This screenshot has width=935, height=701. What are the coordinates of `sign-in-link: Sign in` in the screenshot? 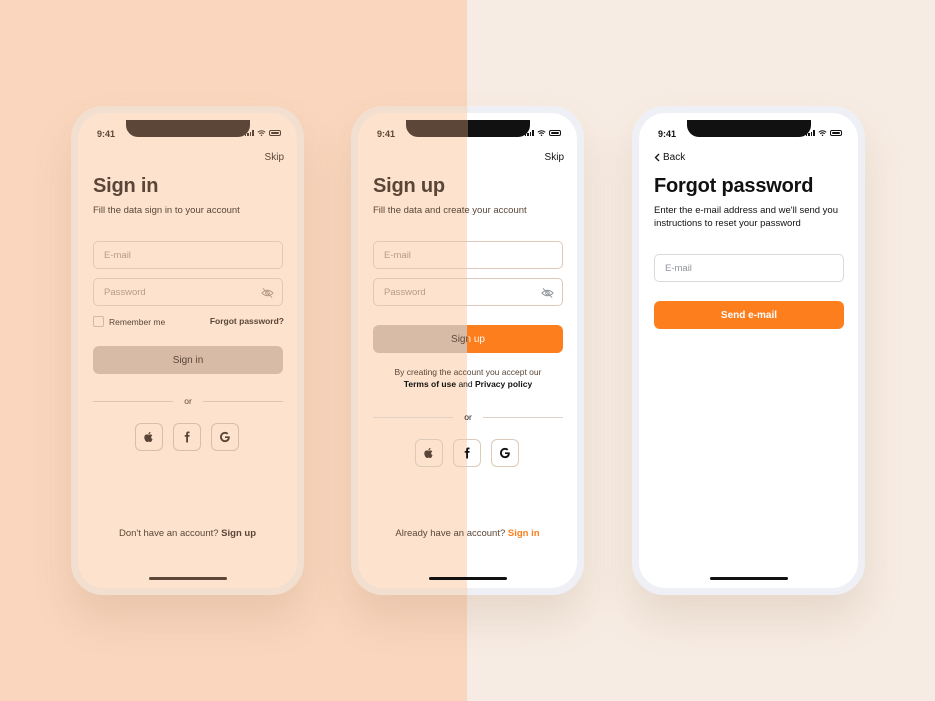 It's located at (524, 533).